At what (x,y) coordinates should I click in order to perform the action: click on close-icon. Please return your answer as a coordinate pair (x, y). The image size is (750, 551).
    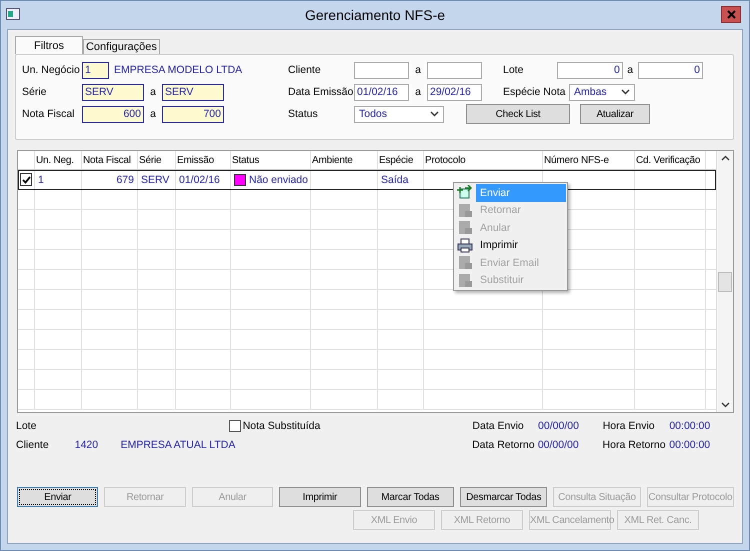
    Looking at the image, I should click on (731, 14).